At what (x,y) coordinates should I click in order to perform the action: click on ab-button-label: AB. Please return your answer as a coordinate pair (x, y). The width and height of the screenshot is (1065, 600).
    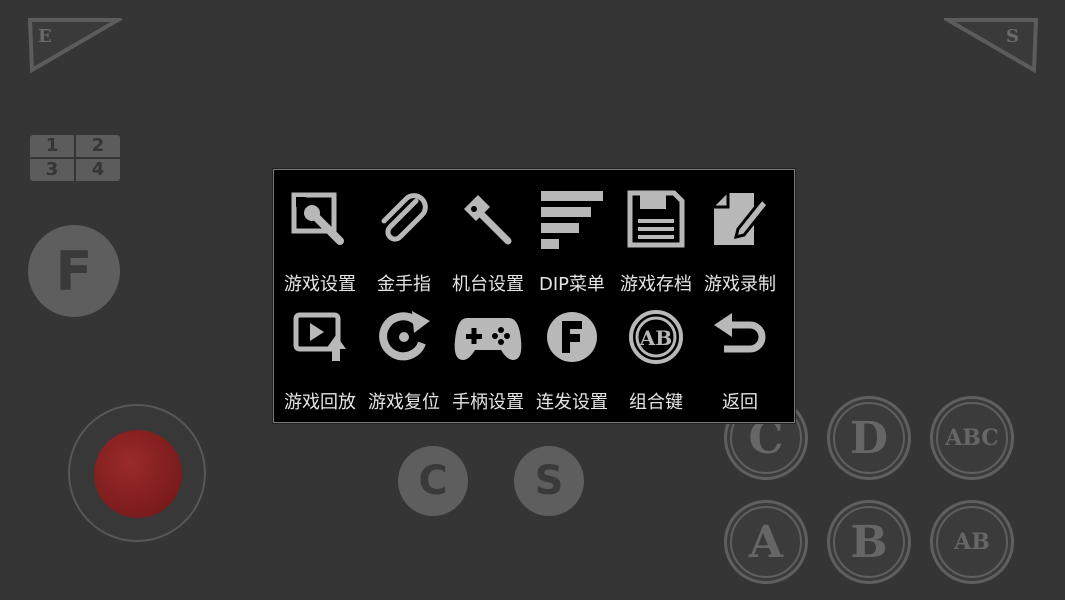
    Looking at the image, I should click on (972, 542).